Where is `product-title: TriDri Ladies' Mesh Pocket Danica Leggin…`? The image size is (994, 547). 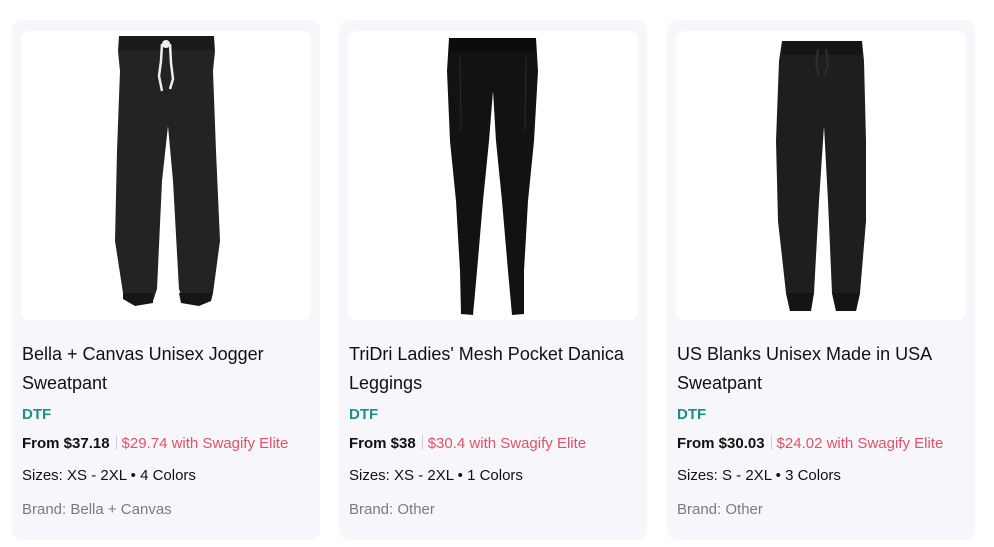 product-title: TriDri Ladies' Mesh Pocket Danica Leggin… is located at coordinates (495, 369).